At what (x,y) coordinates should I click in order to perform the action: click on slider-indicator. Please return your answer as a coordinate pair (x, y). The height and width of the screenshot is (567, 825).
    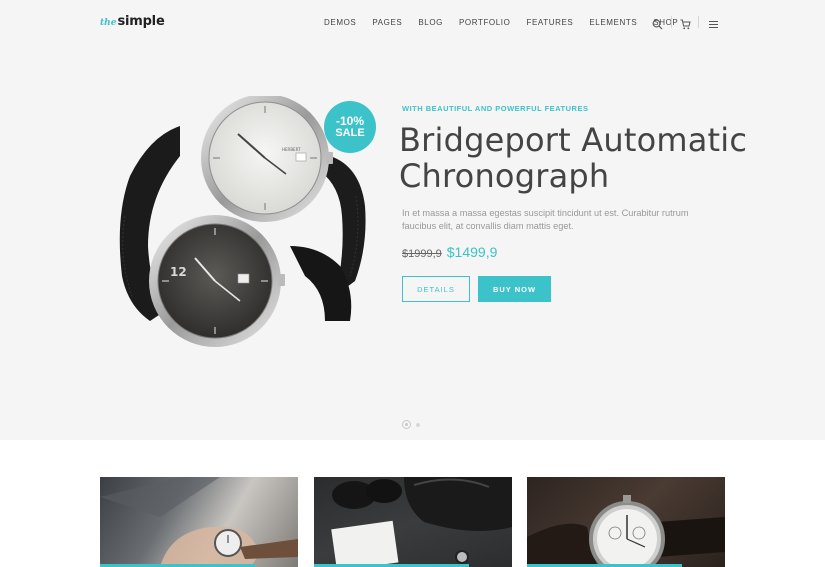
    Looking at the image, I should click on (411, 424).